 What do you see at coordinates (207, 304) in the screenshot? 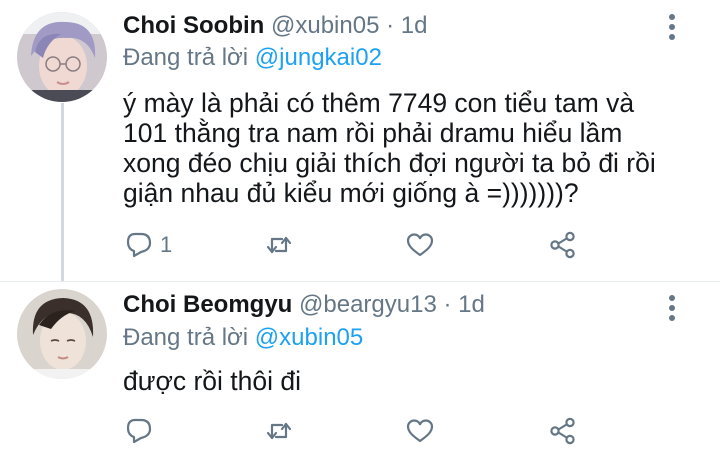
I see `display-name: Choi Beomgyu` at bounding box center [207, 304].